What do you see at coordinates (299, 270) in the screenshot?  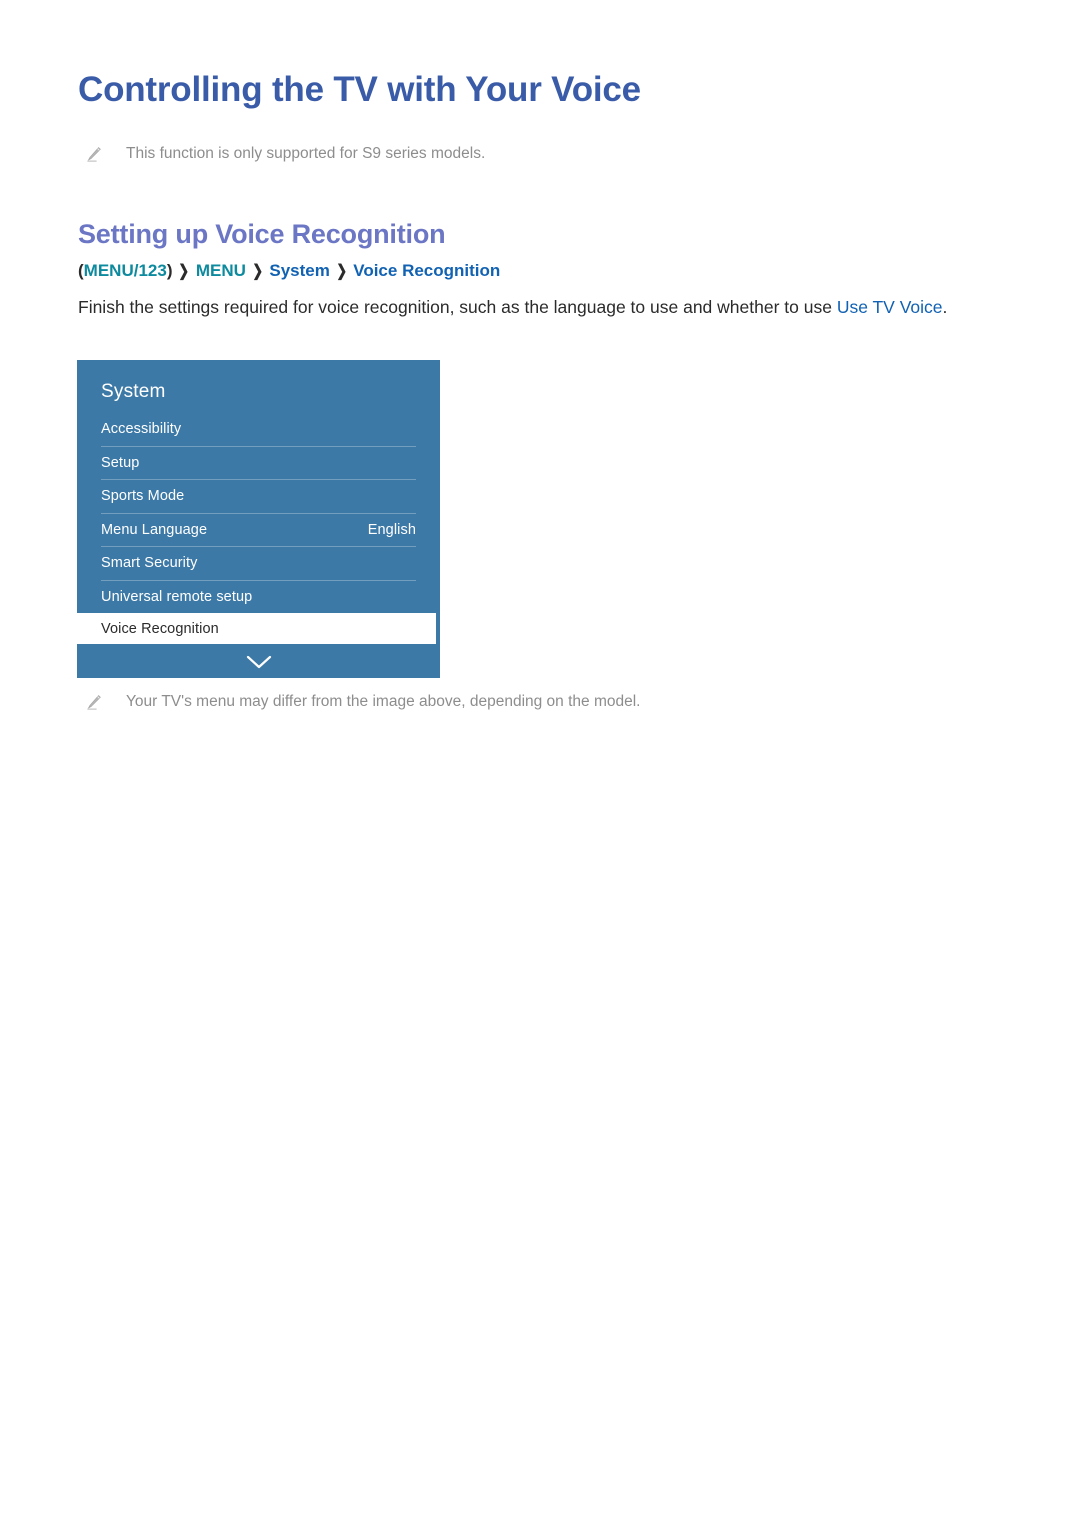 I see `breadcrumb-item-system: System` at bounding box center [299, 270].